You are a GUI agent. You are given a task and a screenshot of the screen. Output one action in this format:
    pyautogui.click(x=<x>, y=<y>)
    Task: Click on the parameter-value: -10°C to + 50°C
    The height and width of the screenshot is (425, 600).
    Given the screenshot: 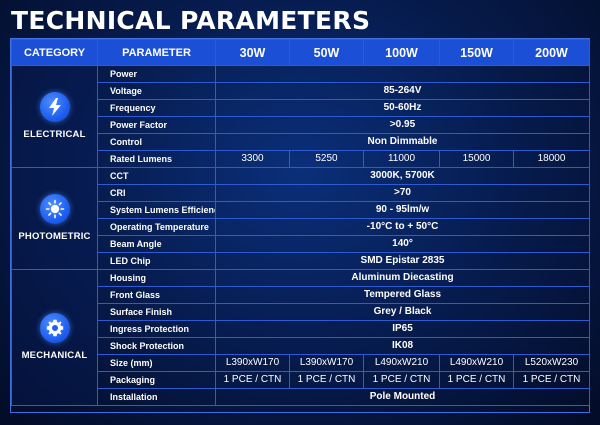 What is the action you would take?
    pyautogui.click(x=402, y=227)
    